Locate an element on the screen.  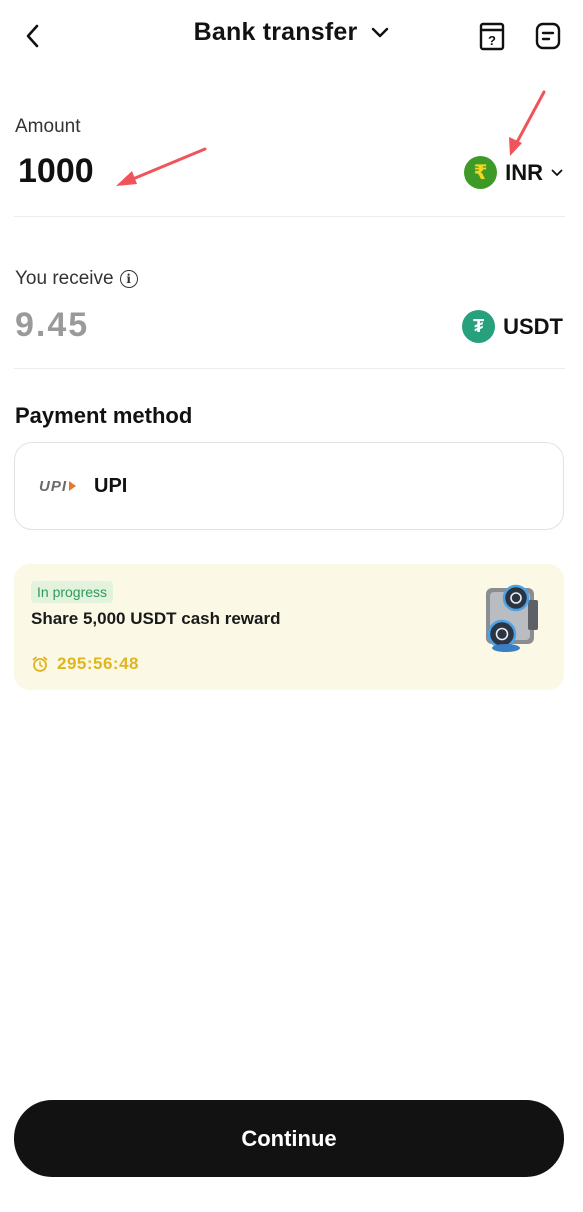
countdown-timer: 295:56:48 is located at coordinates (85, 664).